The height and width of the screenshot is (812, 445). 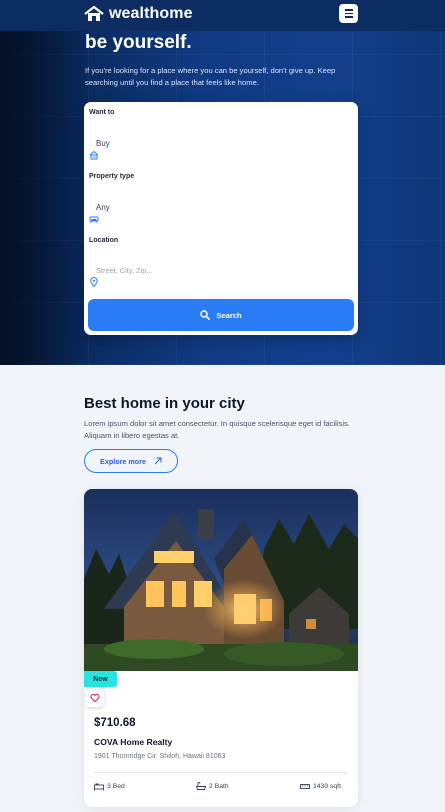 What do you see at coordinates (164, 403) in the screenshot?
I see `section-title: Best home in your city` at bounding box center [164, 403].